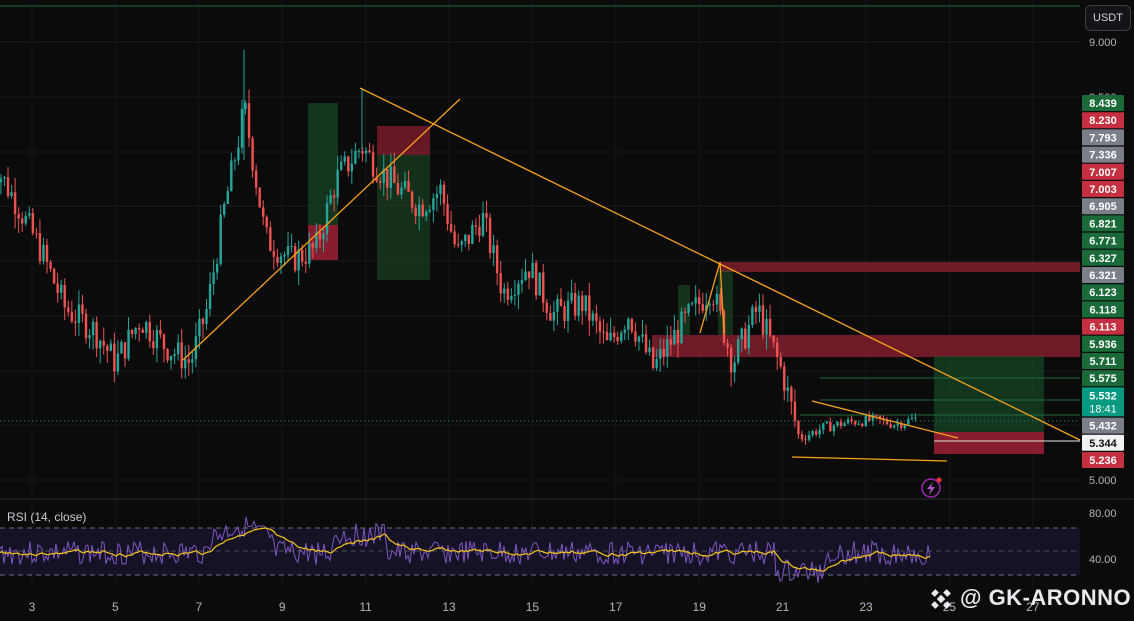 The height and width of the screenshot is (621, 1134). Describe the element at coordinates (989, 443) in the screenshot. I see `stop-loss-zone` at that location.